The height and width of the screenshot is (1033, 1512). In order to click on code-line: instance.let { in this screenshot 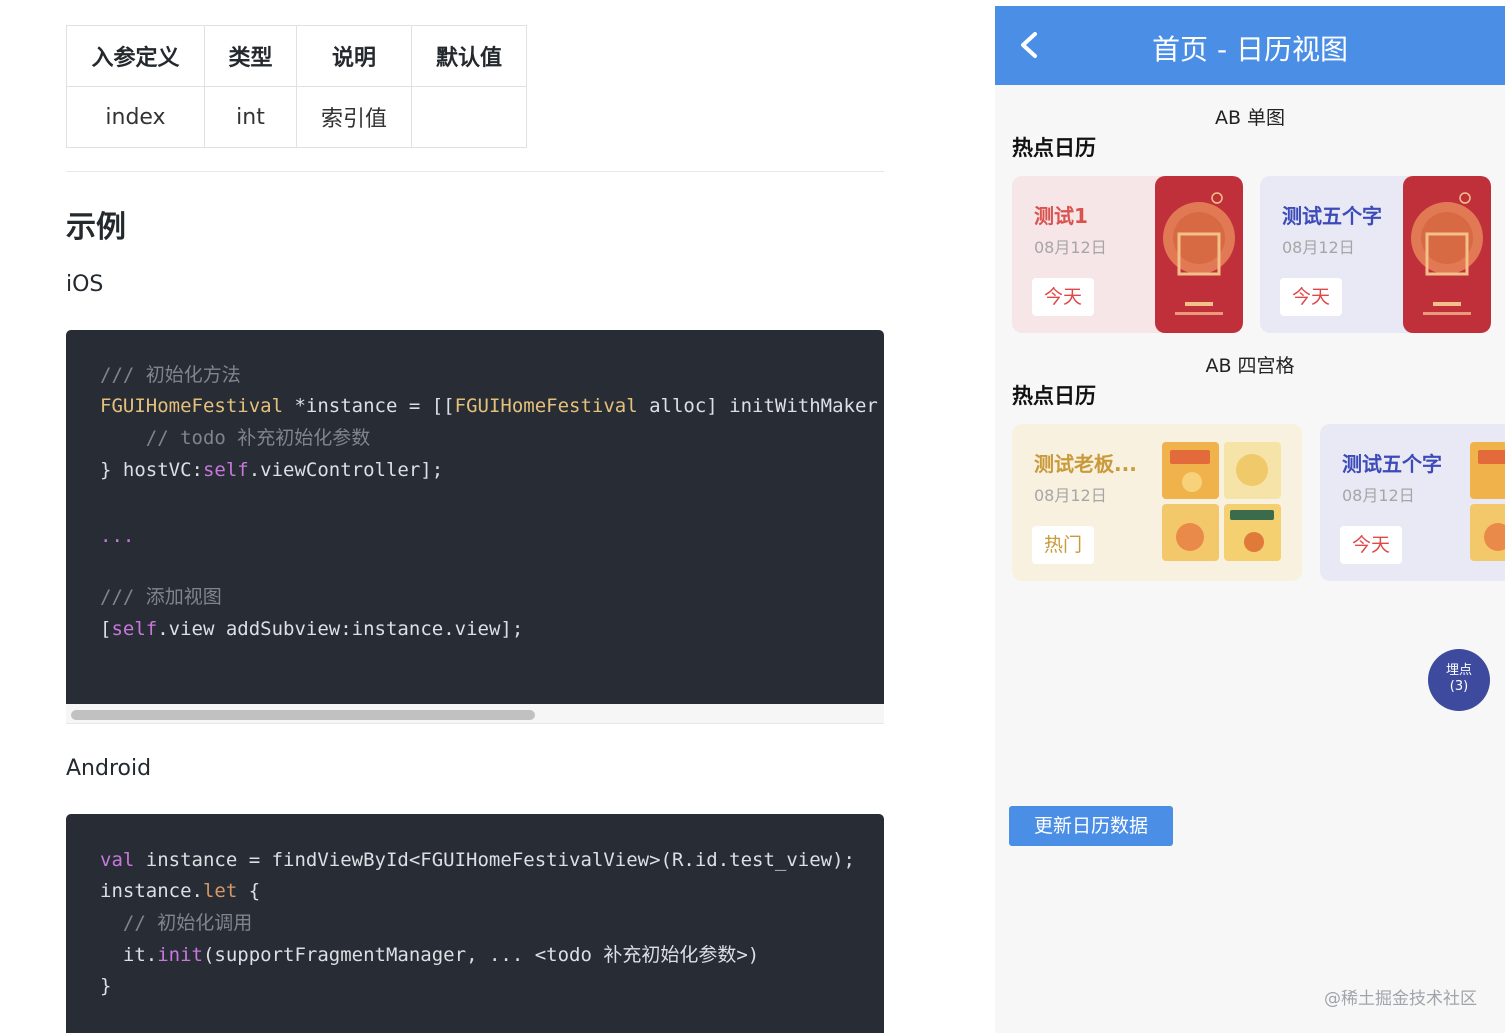, I will do `click(180, 891)`.